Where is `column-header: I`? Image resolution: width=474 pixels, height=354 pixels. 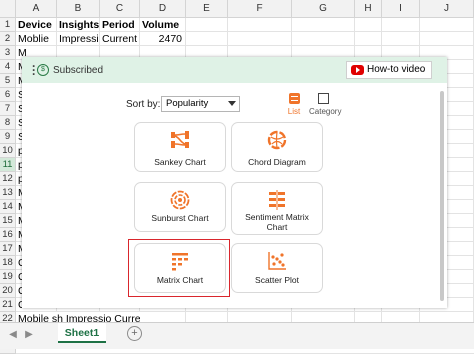 column-header: I is located at coordinates (401, 9).